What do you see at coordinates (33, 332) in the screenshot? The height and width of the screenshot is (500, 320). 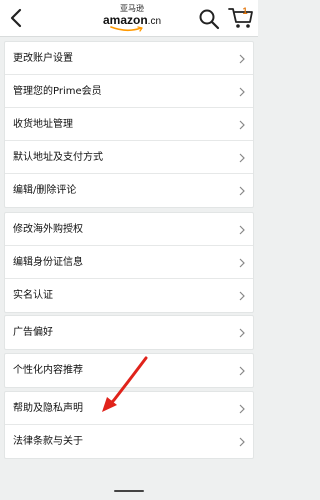 I see `menu-item-label: 广告偏好` at bounding box center [33, 332].